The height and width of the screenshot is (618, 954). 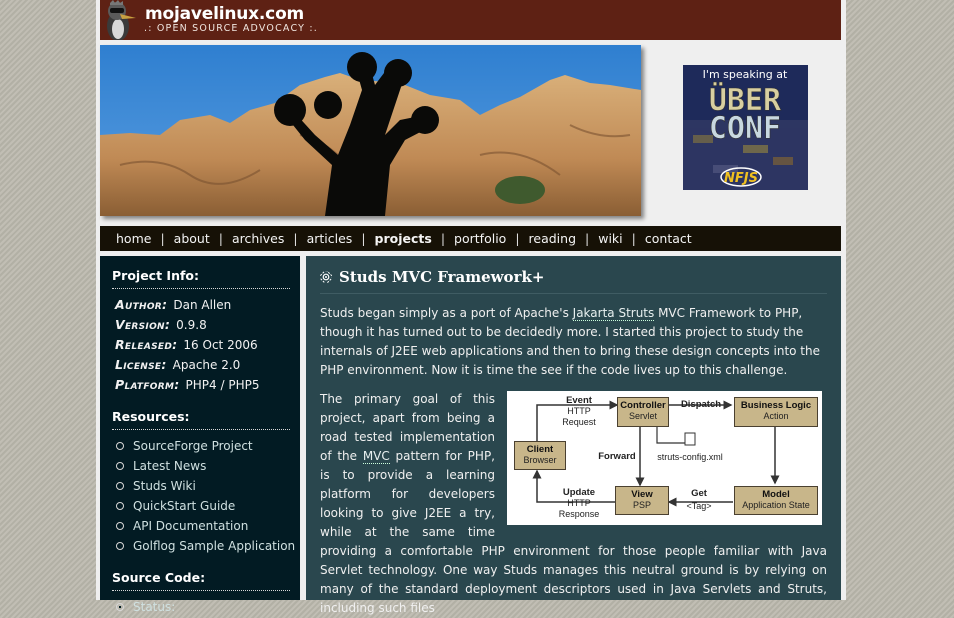 I want to click on source-link-status: Status:, so click(x=154, y=607).